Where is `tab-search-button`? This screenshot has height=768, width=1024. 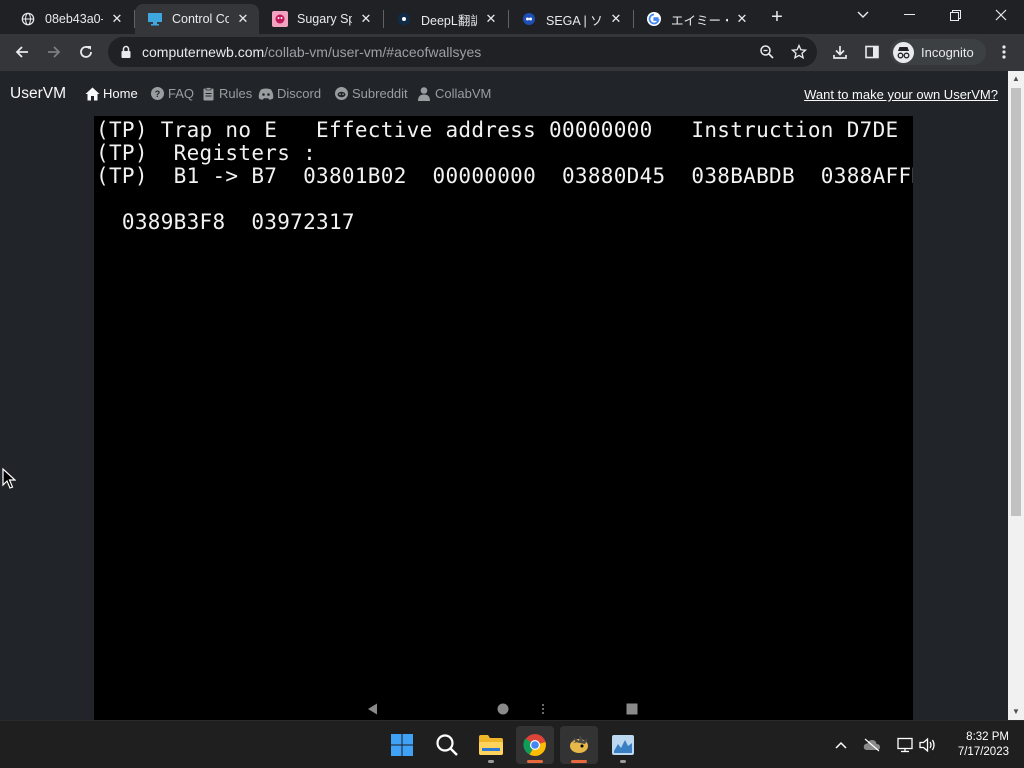
tab-search-button is located at coordinates (863, 15).